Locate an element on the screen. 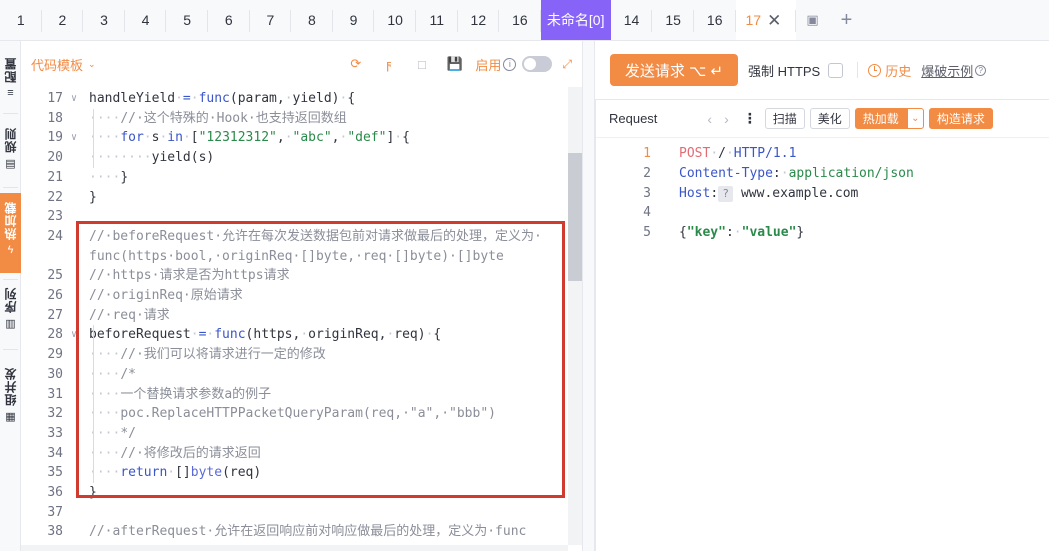  close-icon: ✕ is located at coordinates (774, 20).